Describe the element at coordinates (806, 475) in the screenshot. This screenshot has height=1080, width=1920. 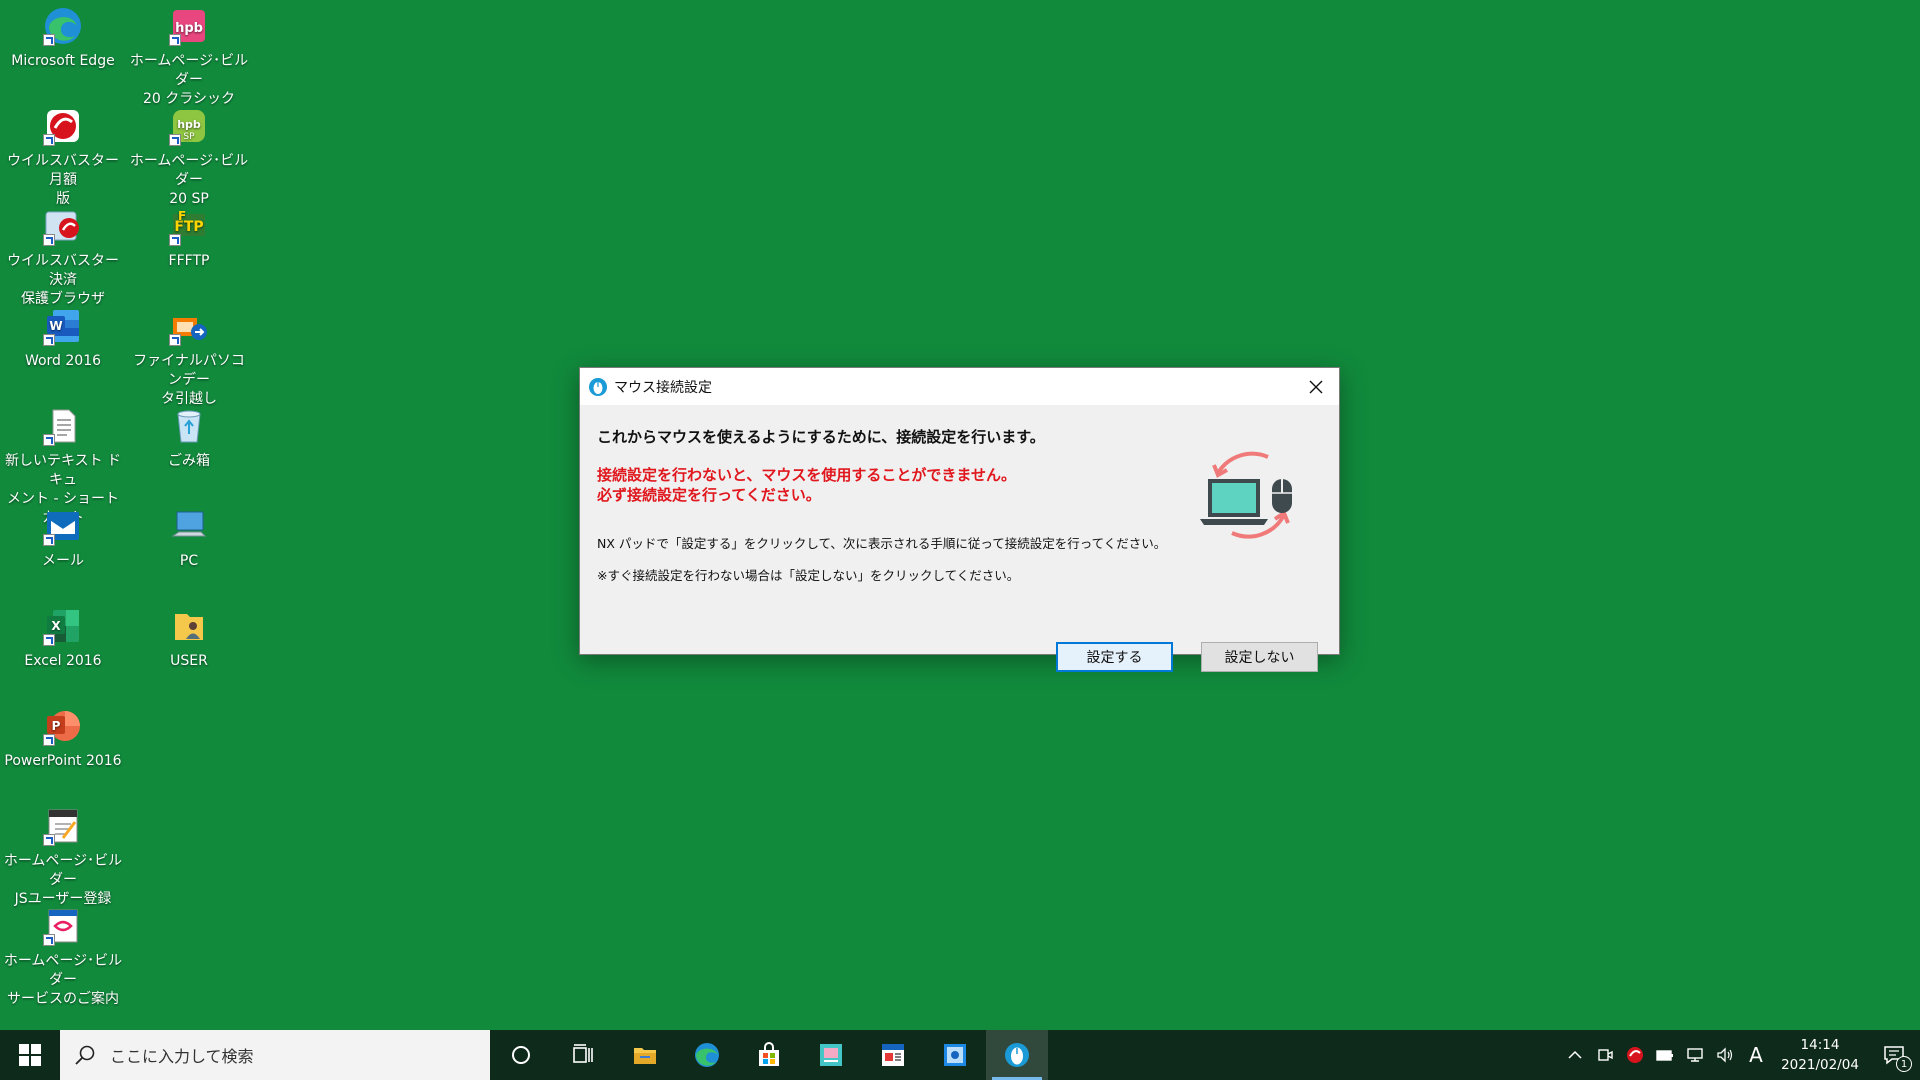
I see `warning-line-1: 接続設定を行わないと、マウスを使用することができません。` at that location.